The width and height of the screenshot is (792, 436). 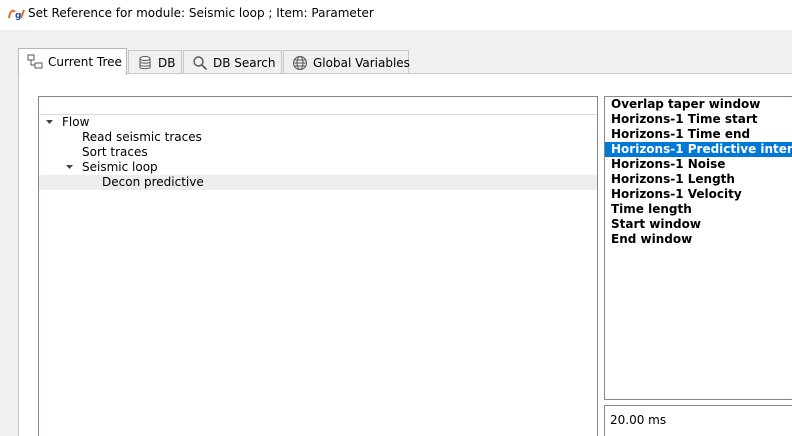 I want to click on tree-icon, so click(x=35, y=62).